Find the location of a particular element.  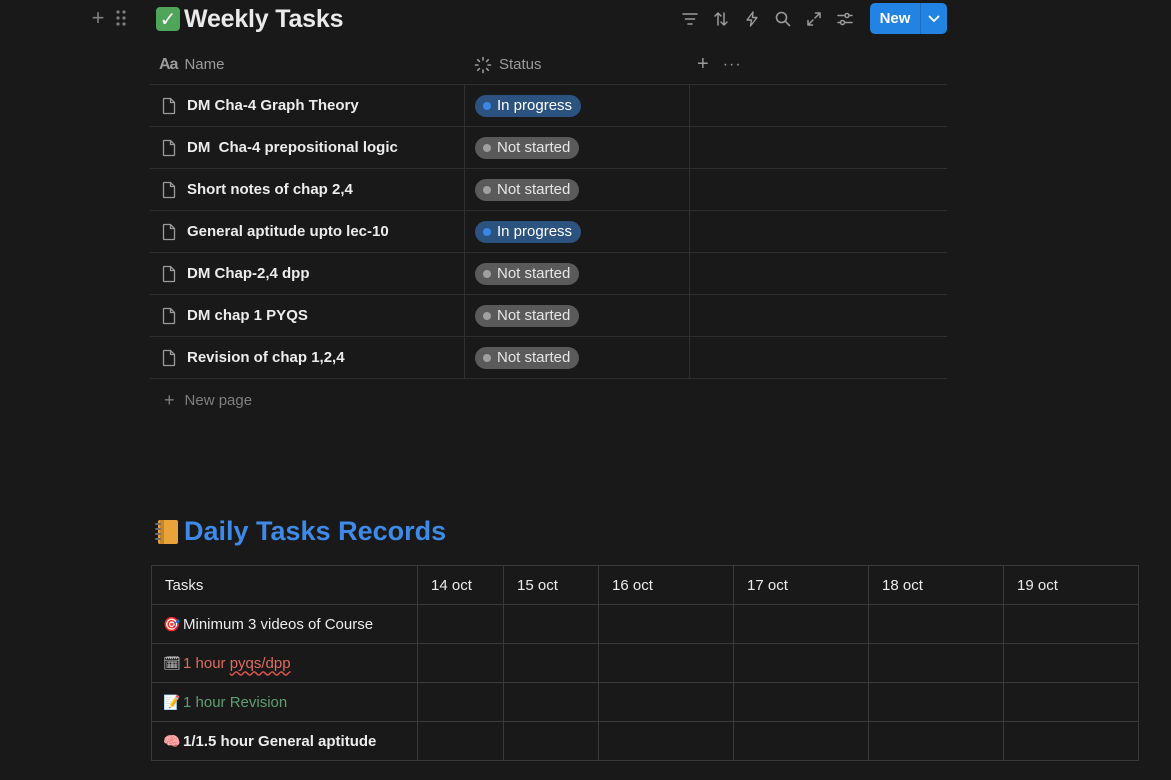

name-cell: DM Chap-2,4 dpp is located at coordinates (307, 273).